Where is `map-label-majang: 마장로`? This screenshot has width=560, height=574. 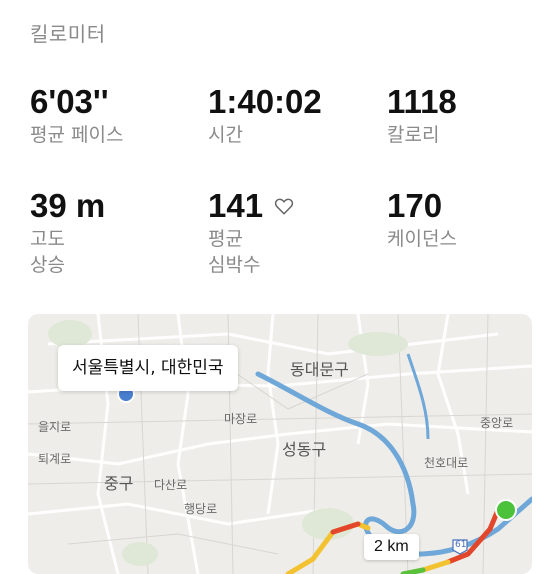 map-label-majang: 마장로 is located at coordinates (241, 419).